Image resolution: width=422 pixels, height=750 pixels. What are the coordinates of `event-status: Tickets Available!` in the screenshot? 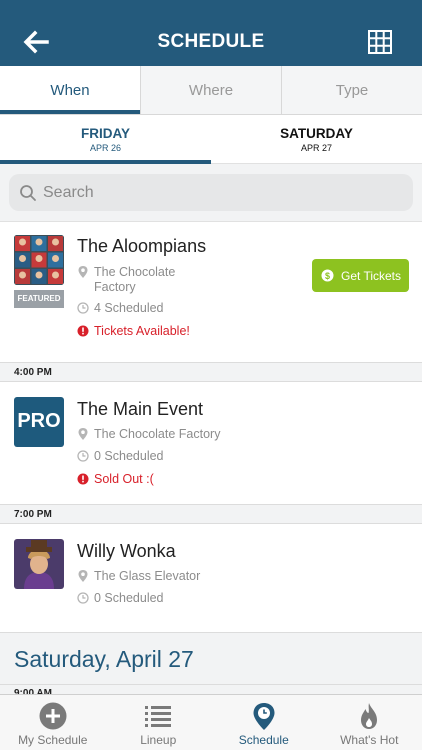 It's located at (133, 331).